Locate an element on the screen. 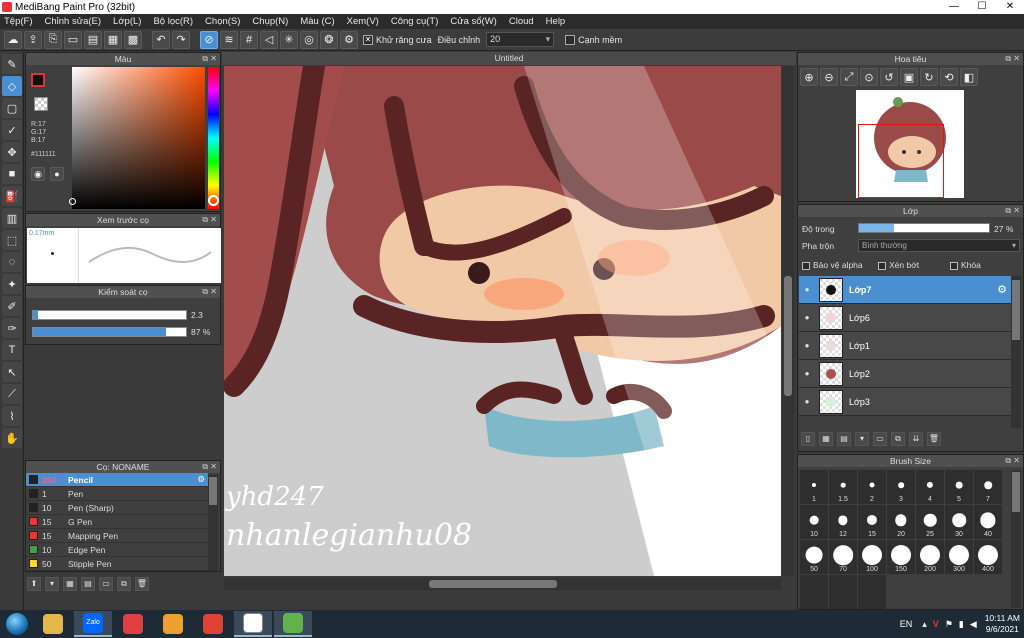 The height and width of the screenshot is (638, 1024). comment-icon: ▭ is located at coordinates (73, 39).